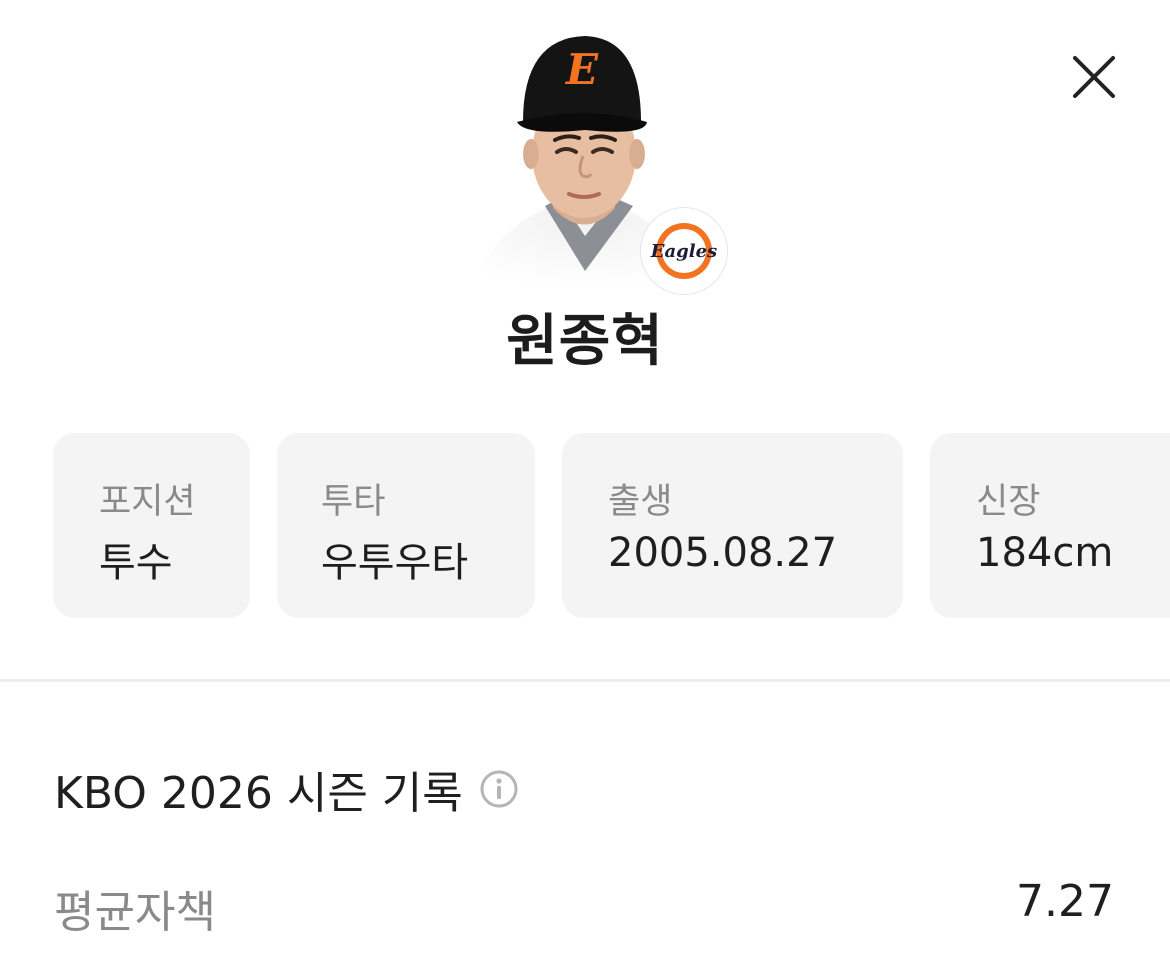 This screenshot has height=957, width=1170. What do you see at coordinates (585, 680) in the screenshot?
I see `section-divider` at bounding box center [585, 680].